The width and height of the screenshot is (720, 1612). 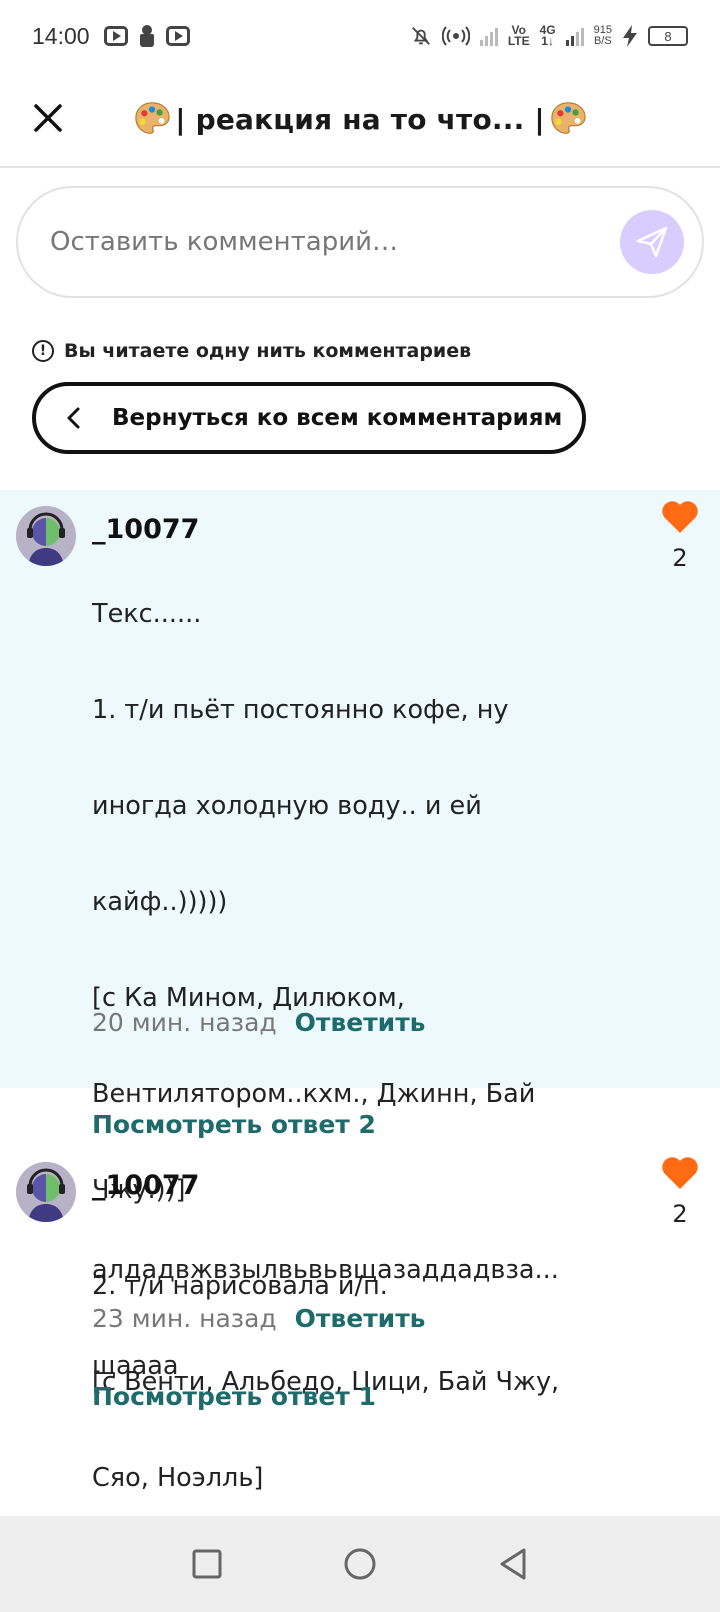 What do you see at coordinates (630, 36) in the screenshot?
I see `charging-bolt-icon` at bounding box center [630, 36].